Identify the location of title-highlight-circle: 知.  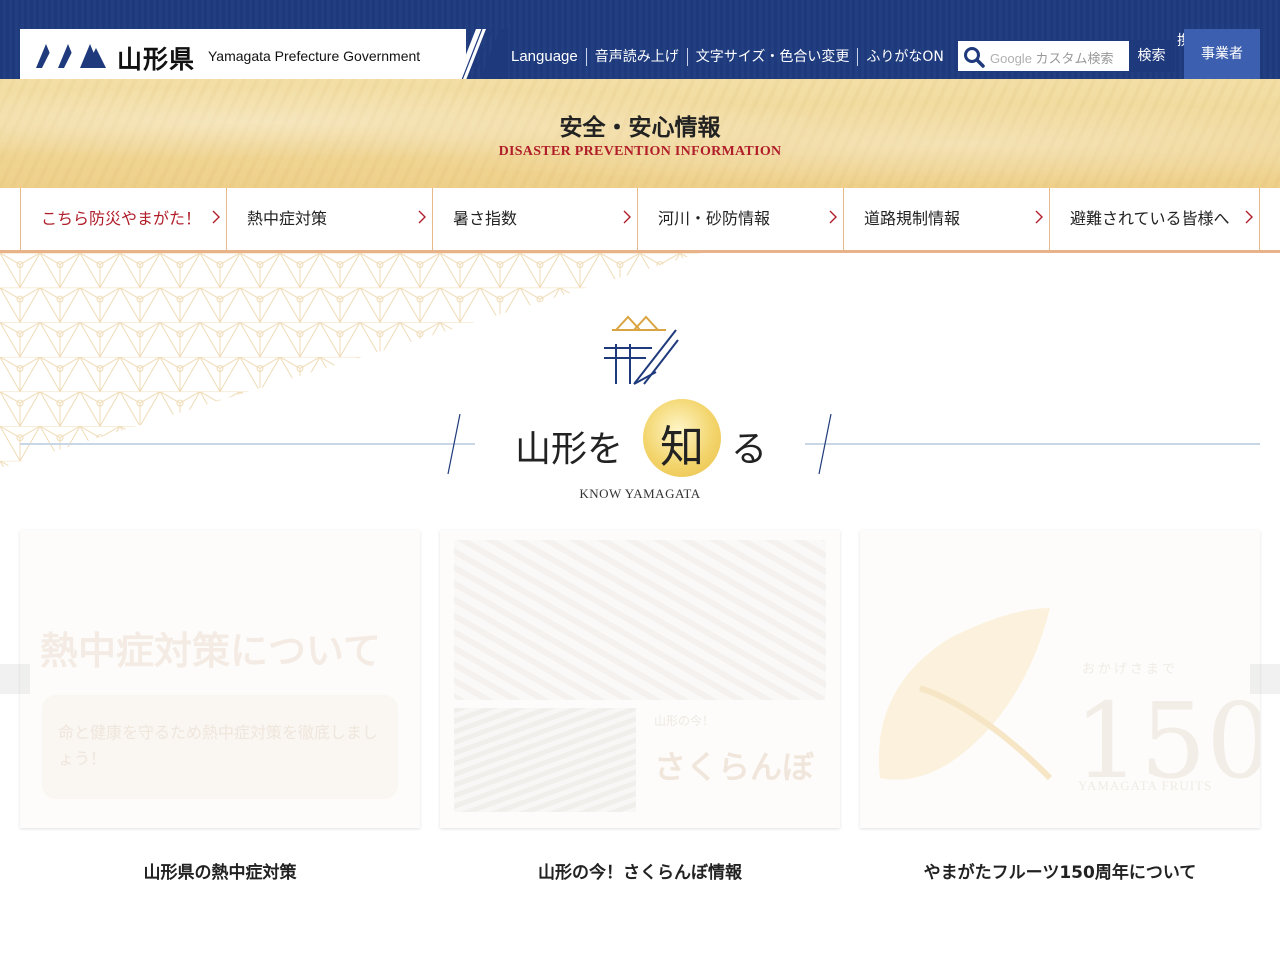
(682, 438).